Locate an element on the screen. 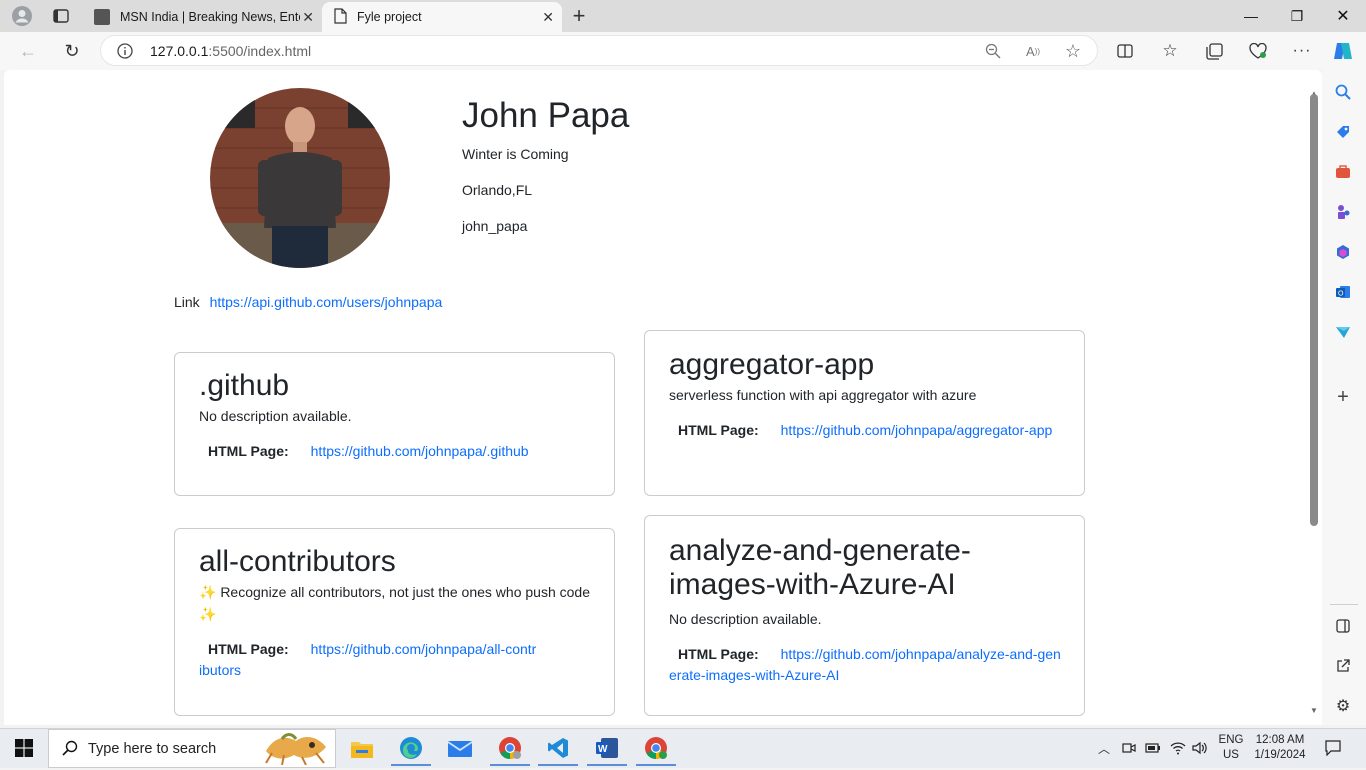 The image size is (1366, 770). svg-text: W is located at coordinates (603, 749).